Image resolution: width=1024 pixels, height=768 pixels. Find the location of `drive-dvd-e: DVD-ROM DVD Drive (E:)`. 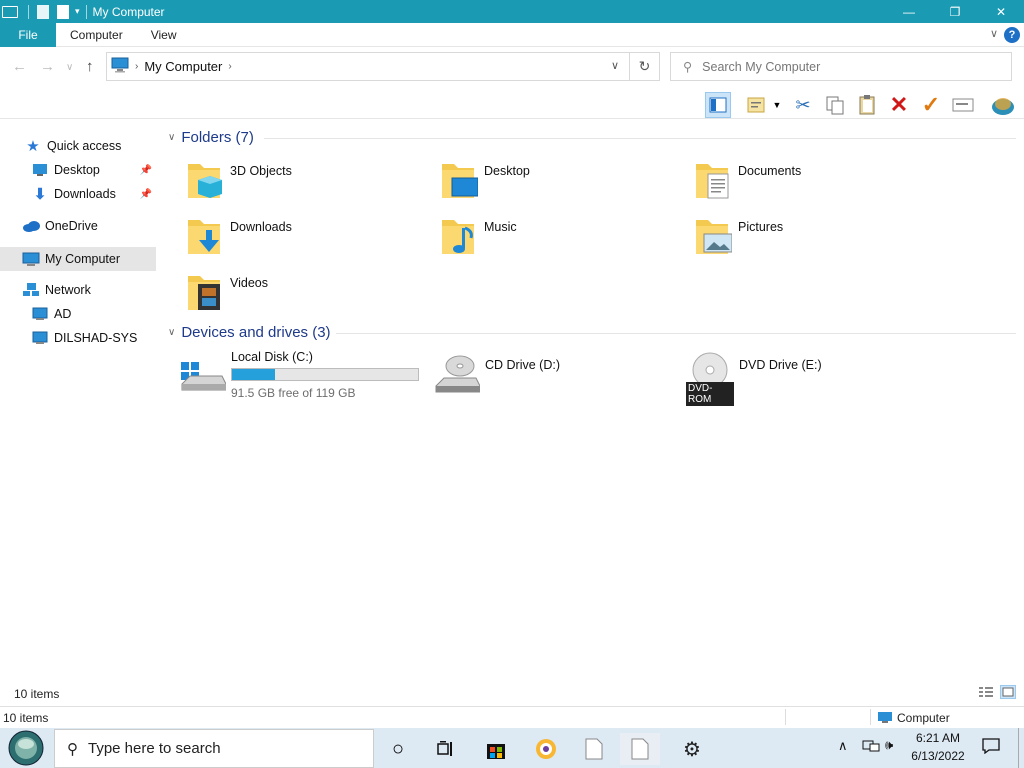

drive-dvd-e: DVD-ROM DVD Drive (E:) is located at coordinates (754, 379).